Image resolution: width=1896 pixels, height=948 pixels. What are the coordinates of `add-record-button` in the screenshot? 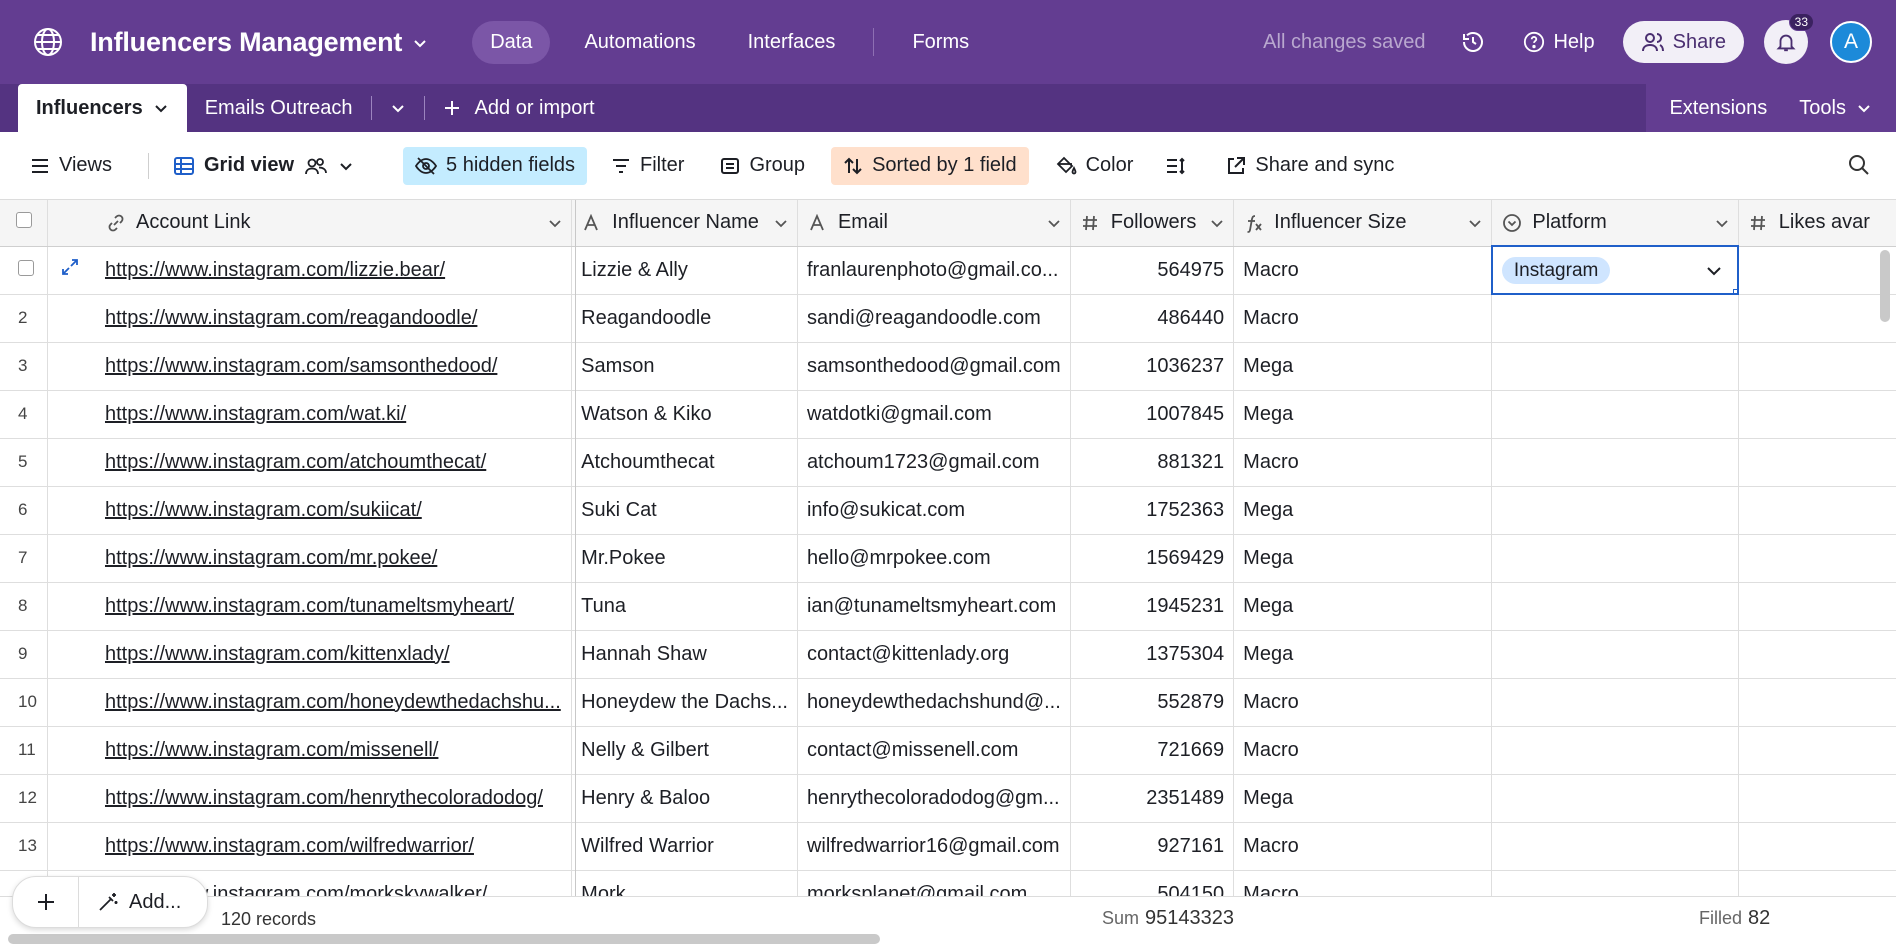 It's located at (46, 902).